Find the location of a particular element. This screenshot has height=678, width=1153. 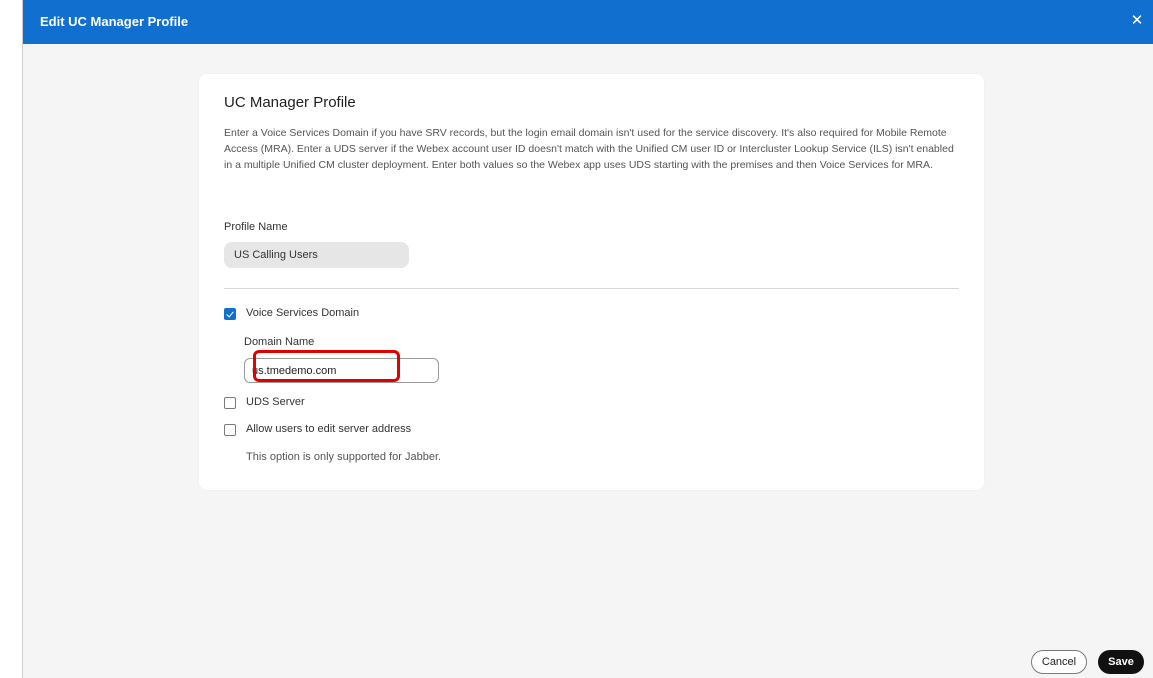

uds-server-checkbox is located at coordinates (230, 403).